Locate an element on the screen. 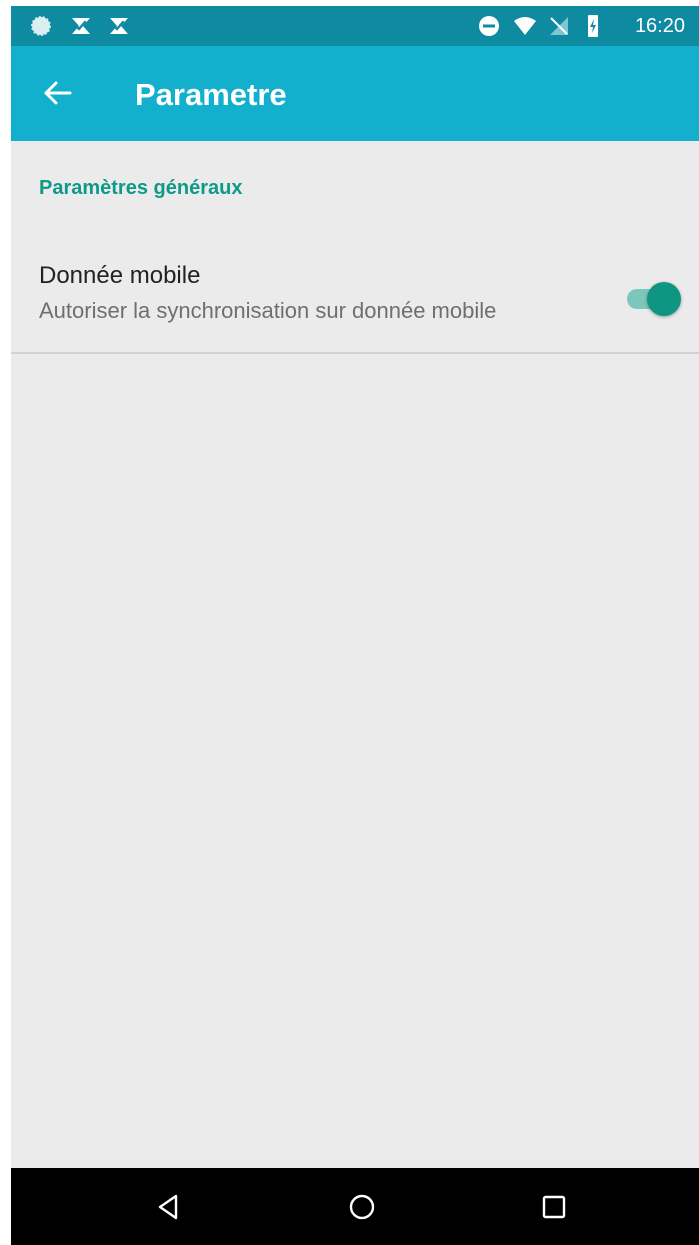 The image size is (699, 1245). section-header: Paramètres généraux is located at coordinates (141, 188).